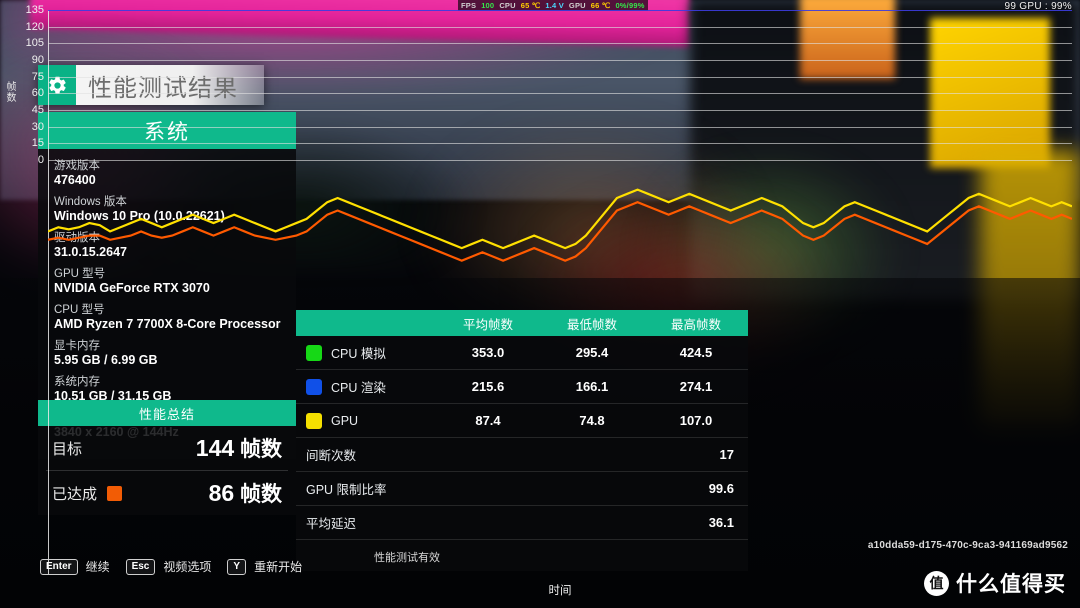  Describe the element at coordinates (696, 420) in the screenshot. I see `stats-cell-max: 107.0` at that location.